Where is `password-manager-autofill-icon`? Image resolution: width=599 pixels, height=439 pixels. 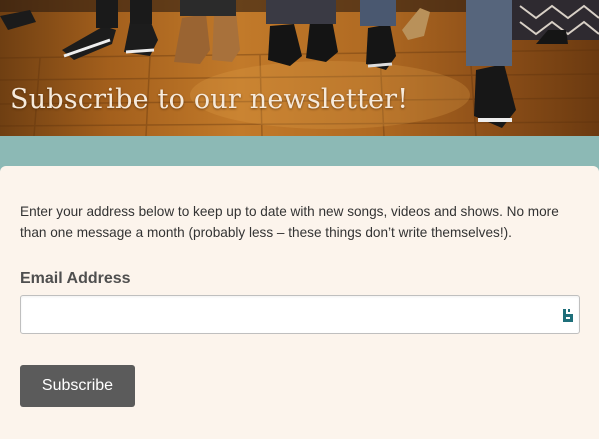 password-manager-autofill-icon is located at coordinates (568, 315).